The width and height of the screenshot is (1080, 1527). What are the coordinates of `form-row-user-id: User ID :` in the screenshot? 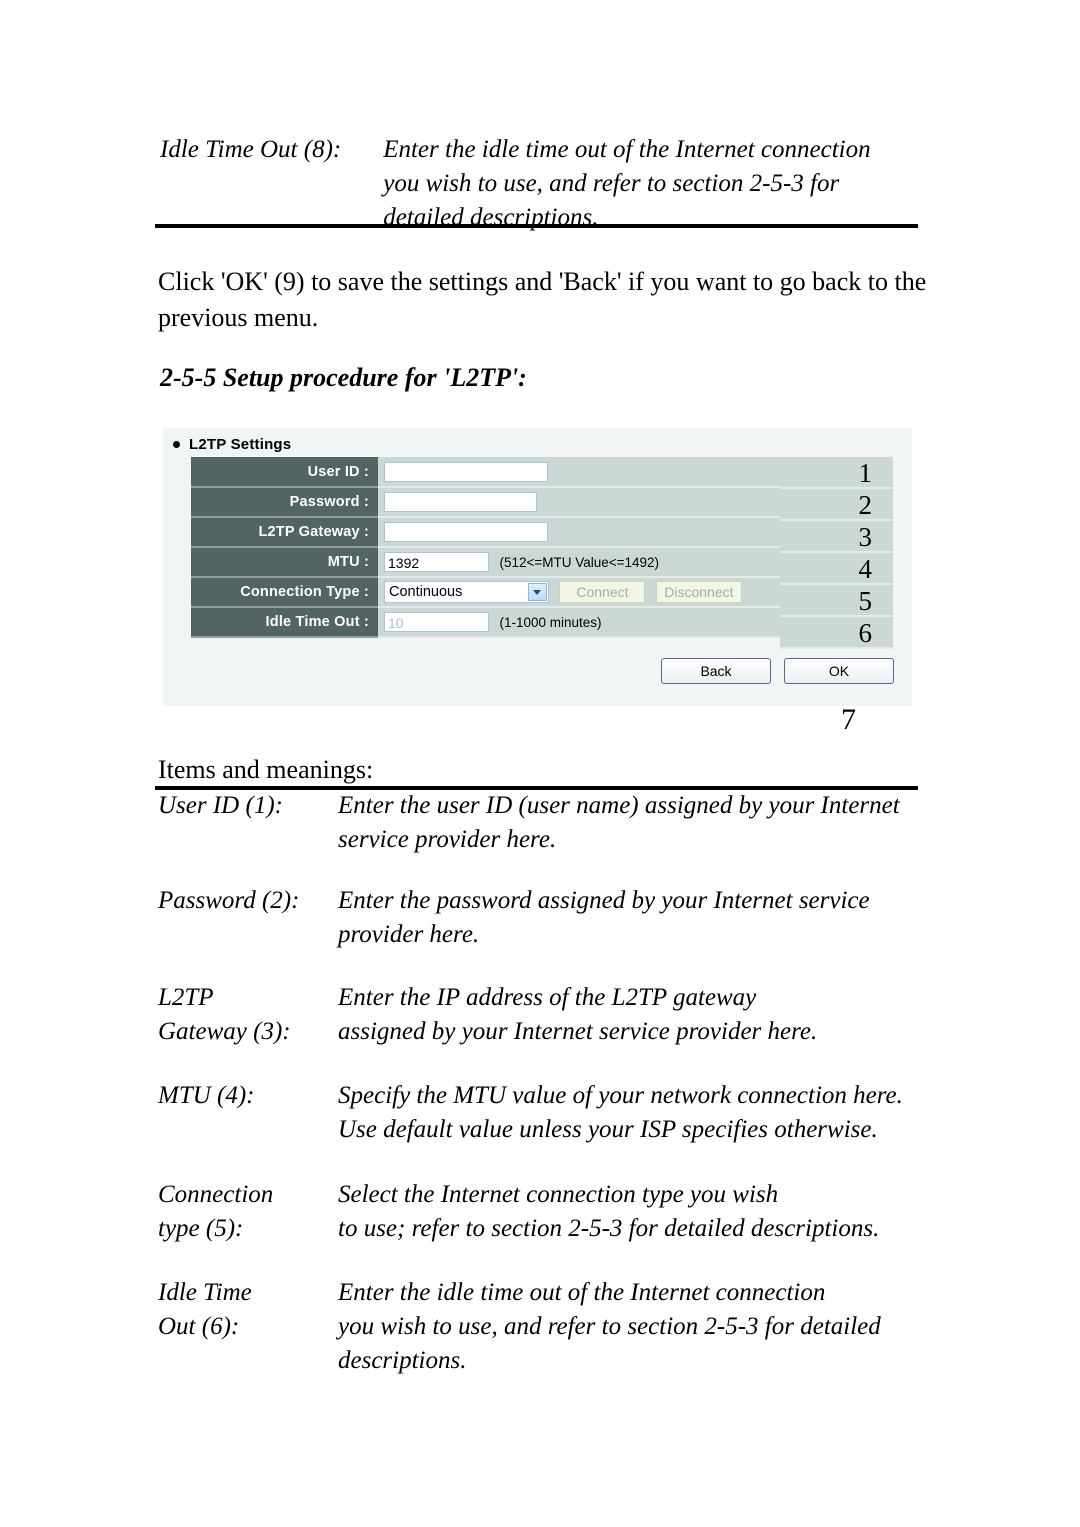 It's located at (485, 472).